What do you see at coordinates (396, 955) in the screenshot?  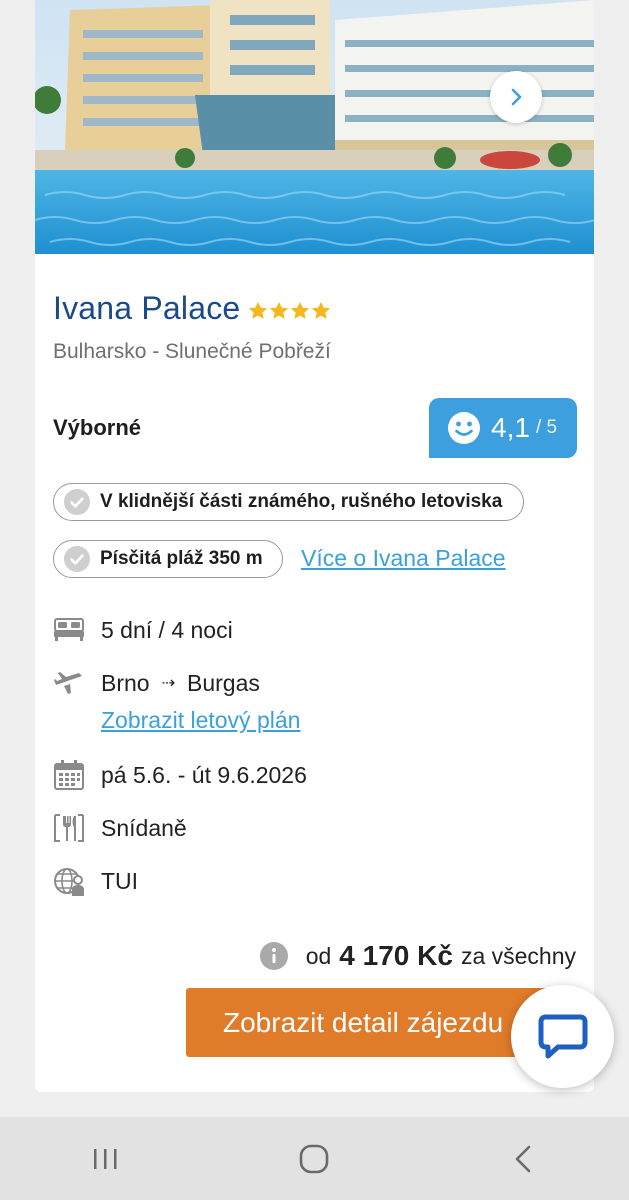 I see `price-value: 4 170 Kč` at bounding box center [396, 955].